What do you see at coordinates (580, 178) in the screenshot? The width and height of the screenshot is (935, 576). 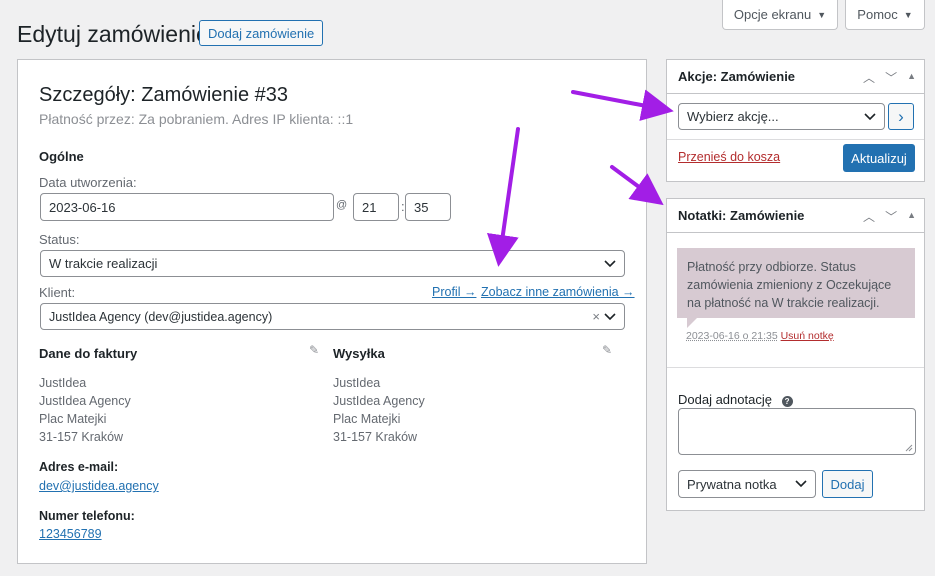 I see `annotation-arrows` at bounding box center [580, 178].